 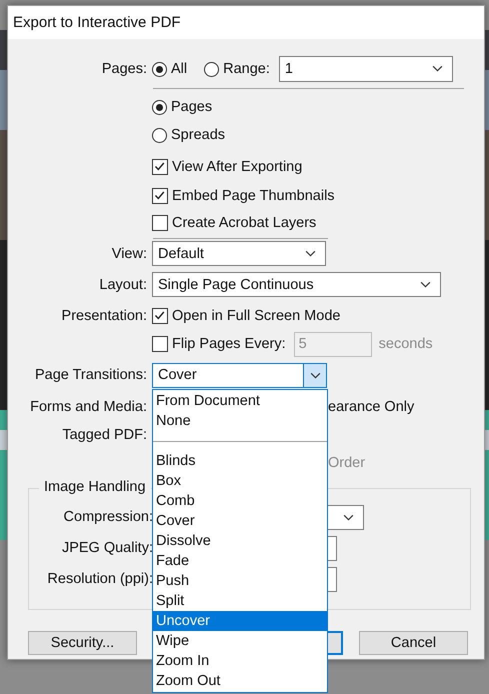 What do you see at coordinates (104, 316) in the screenshot?
I see `field-label: Presentation:` at bounding box center [104, 316].